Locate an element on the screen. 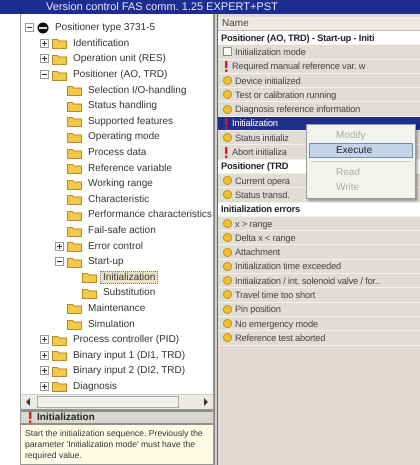  row-label: Required manual reference var. w is located at coordinates (299, 66).